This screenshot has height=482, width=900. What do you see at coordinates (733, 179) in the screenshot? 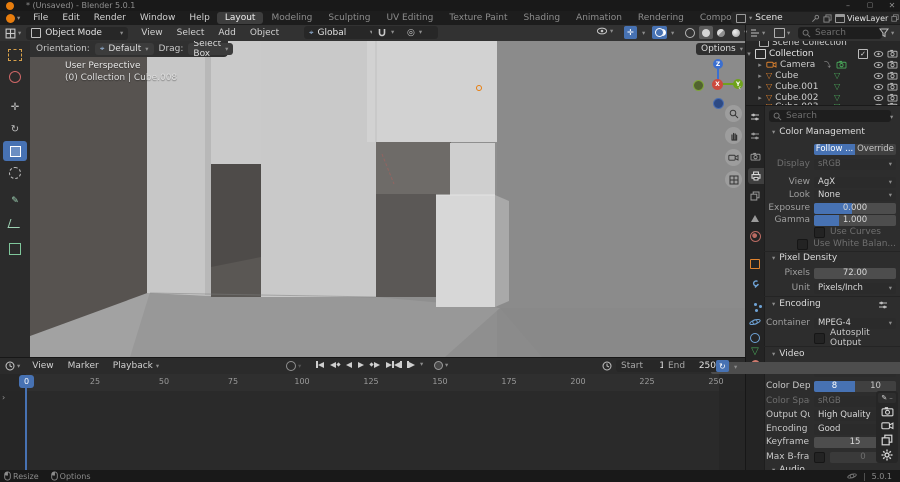
I see `ortho-toggle-button` at bounding box center [733, 179].